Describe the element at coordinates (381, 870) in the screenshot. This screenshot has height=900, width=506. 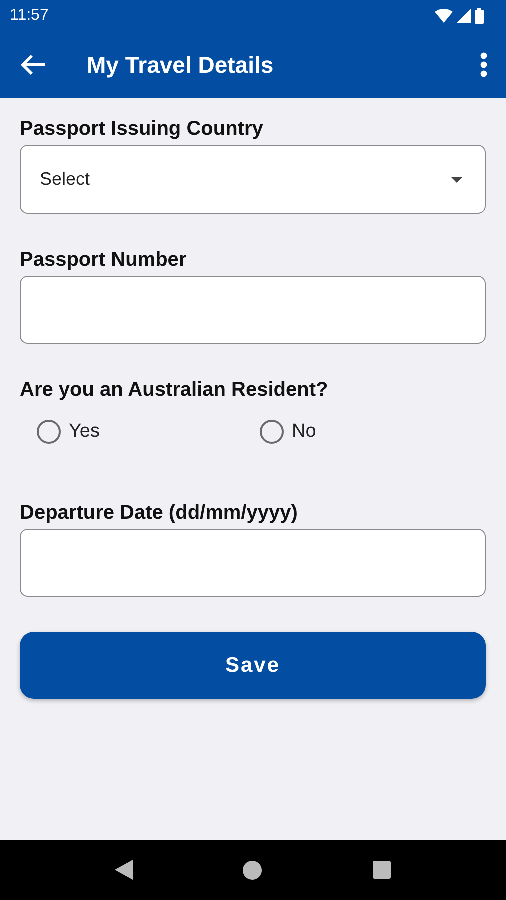
I see `overview-square-icon` at that location.